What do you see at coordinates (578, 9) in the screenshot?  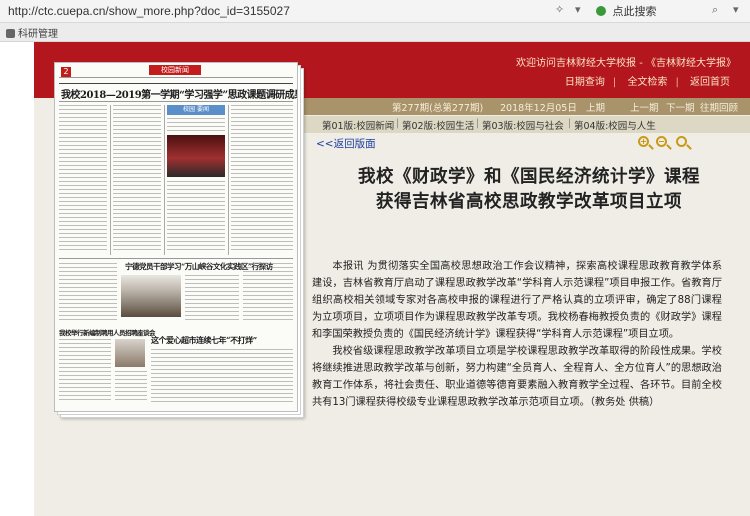 I see `dropdown-arrow-icon: ▾` at bounding box center [578, 9].